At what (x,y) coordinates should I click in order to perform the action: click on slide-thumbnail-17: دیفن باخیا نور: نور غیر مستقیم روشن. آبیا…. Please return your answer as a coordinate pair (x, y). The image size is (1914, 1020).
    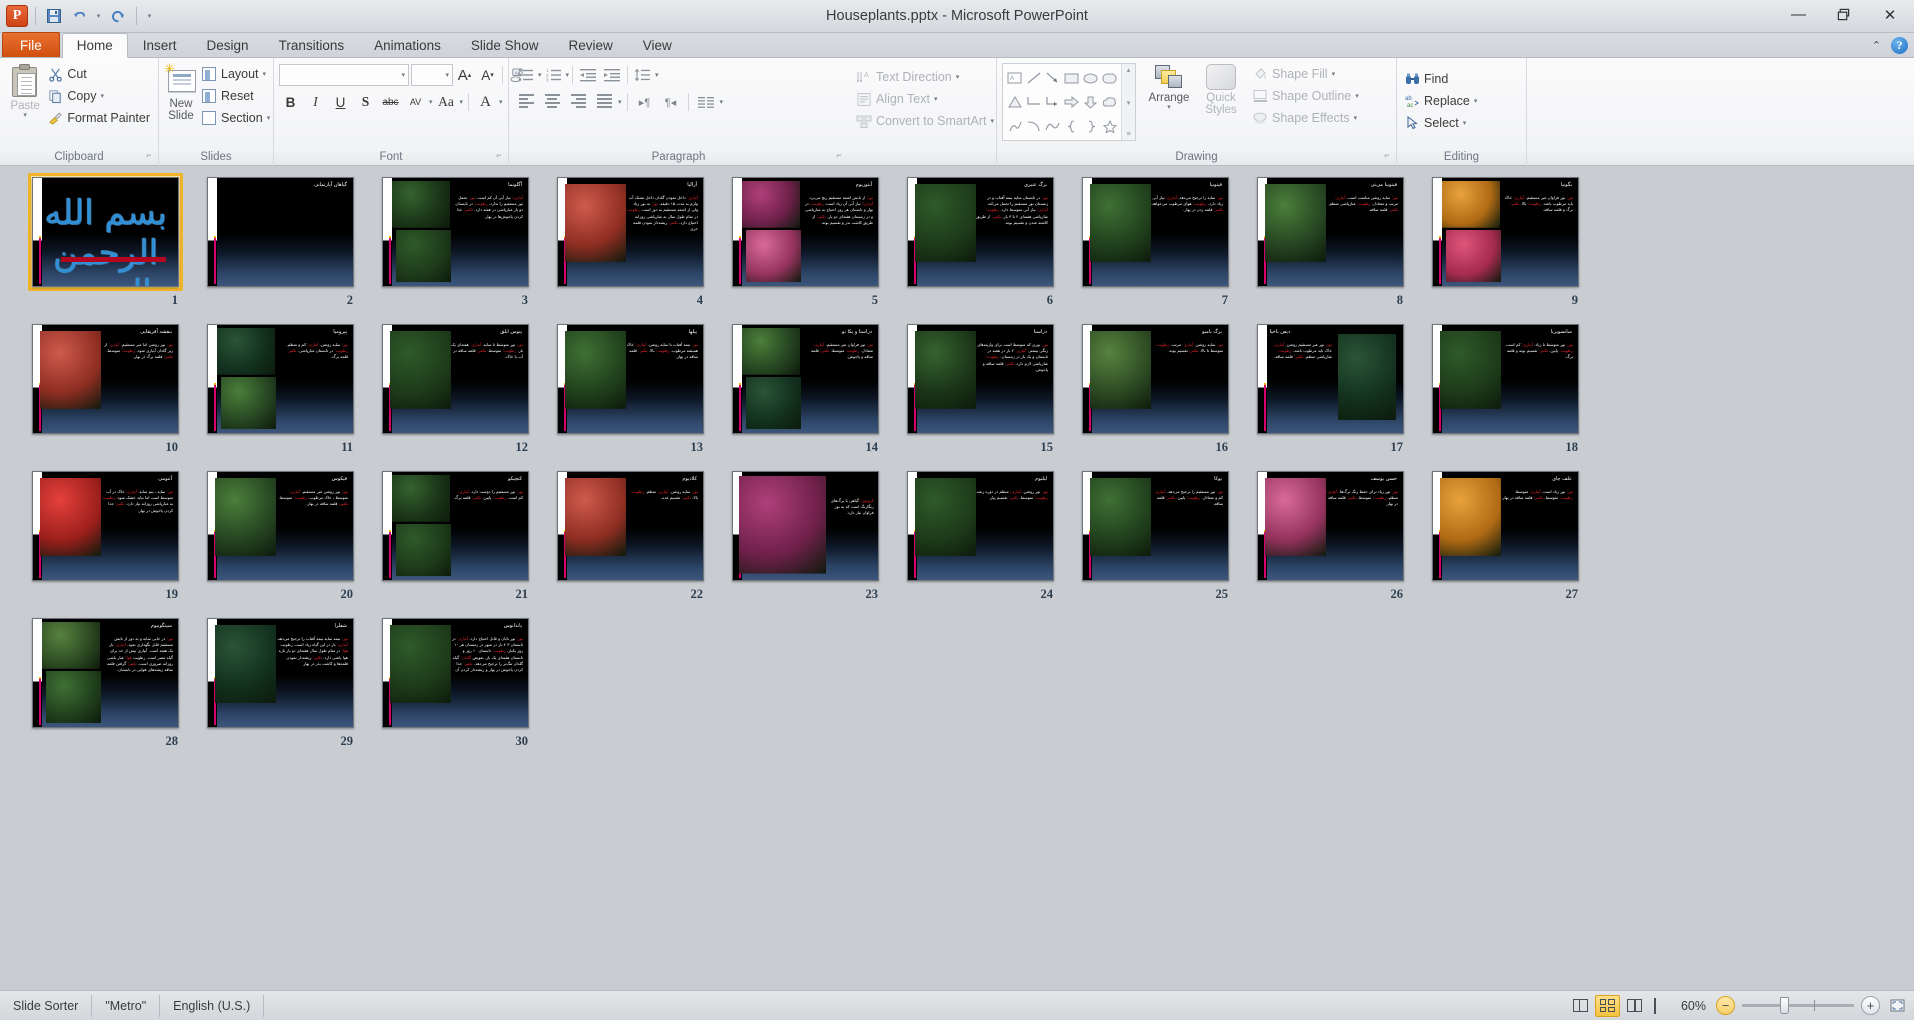
    Looking at the image, I should click on (1330, 379).